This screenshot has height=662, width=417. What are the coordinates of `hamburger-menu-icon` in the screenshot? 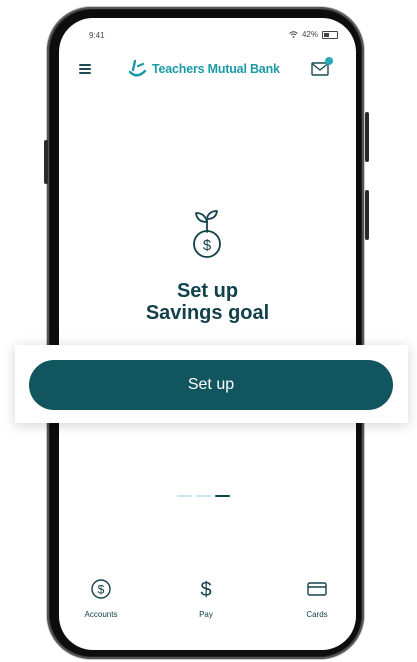 It's located at (85, 69).